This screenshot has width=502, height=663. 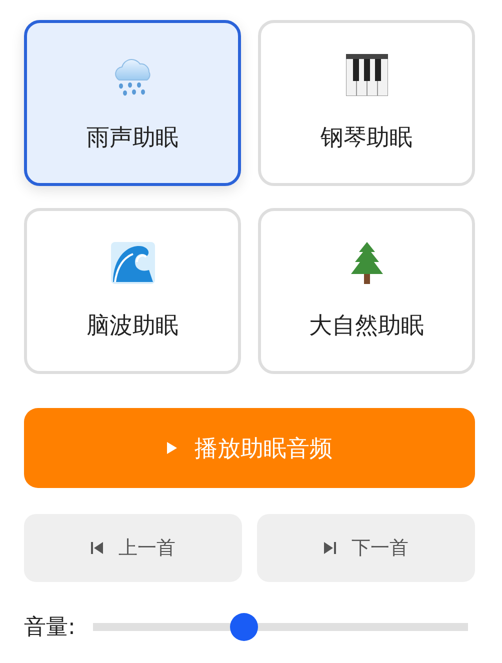 What do you see at coordinates (132, 263) in the screenshot?
I see `wave-icon` at bounding box center [132, 263].